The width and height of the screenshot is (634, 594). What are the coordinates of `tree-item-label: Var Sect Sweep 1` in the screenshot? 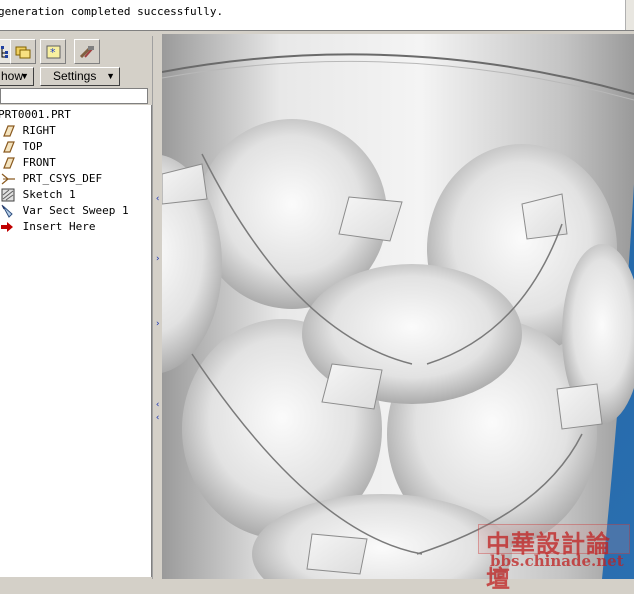 It's located at (75, 210).